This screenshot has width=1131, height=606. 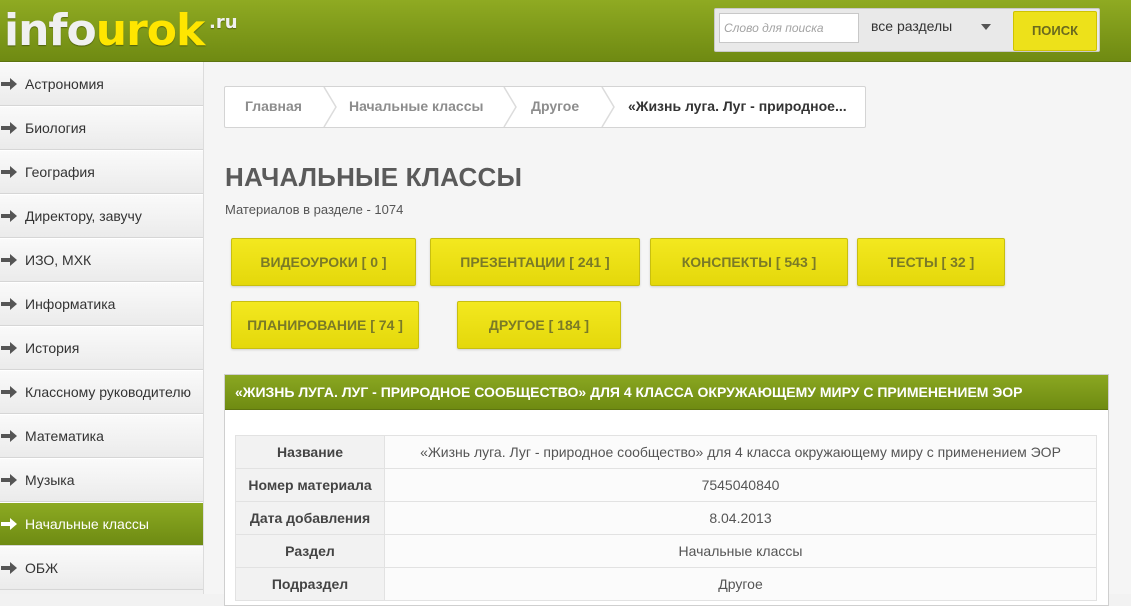 I want to click on section-select-value: все разделы, so click(x=912, y=26).